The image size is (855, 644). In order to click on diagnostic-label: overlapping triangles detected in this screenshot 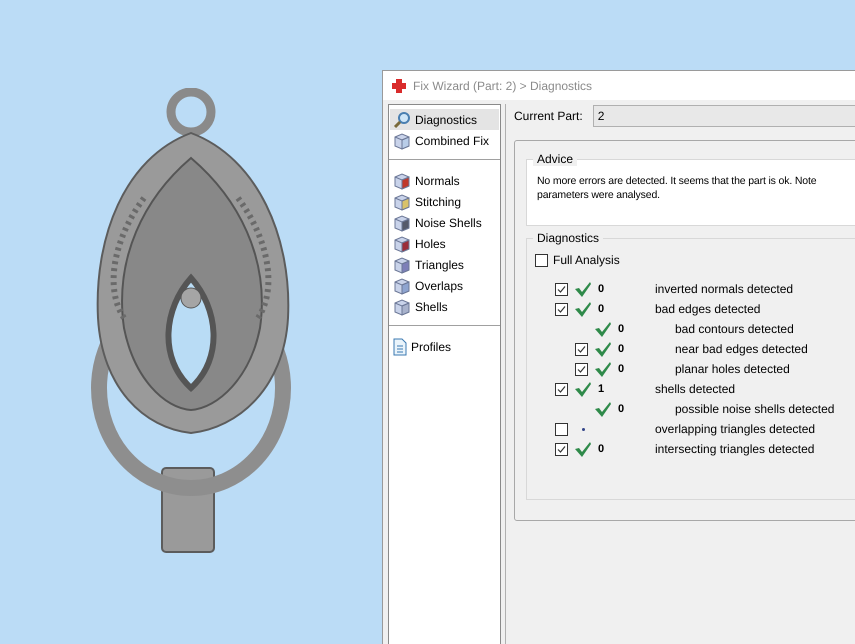, I will do `click(735, 429)`.